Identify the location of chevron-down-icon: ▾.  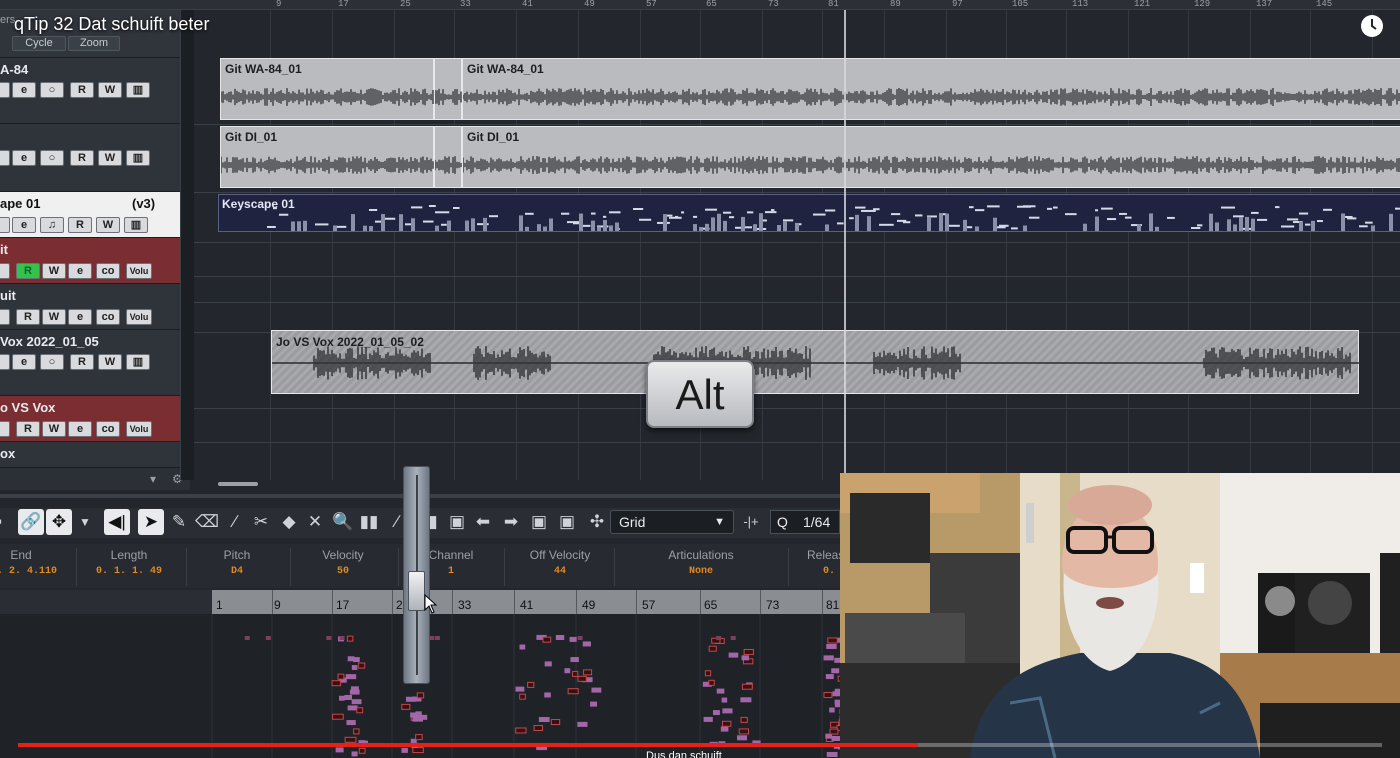
(153, 479).